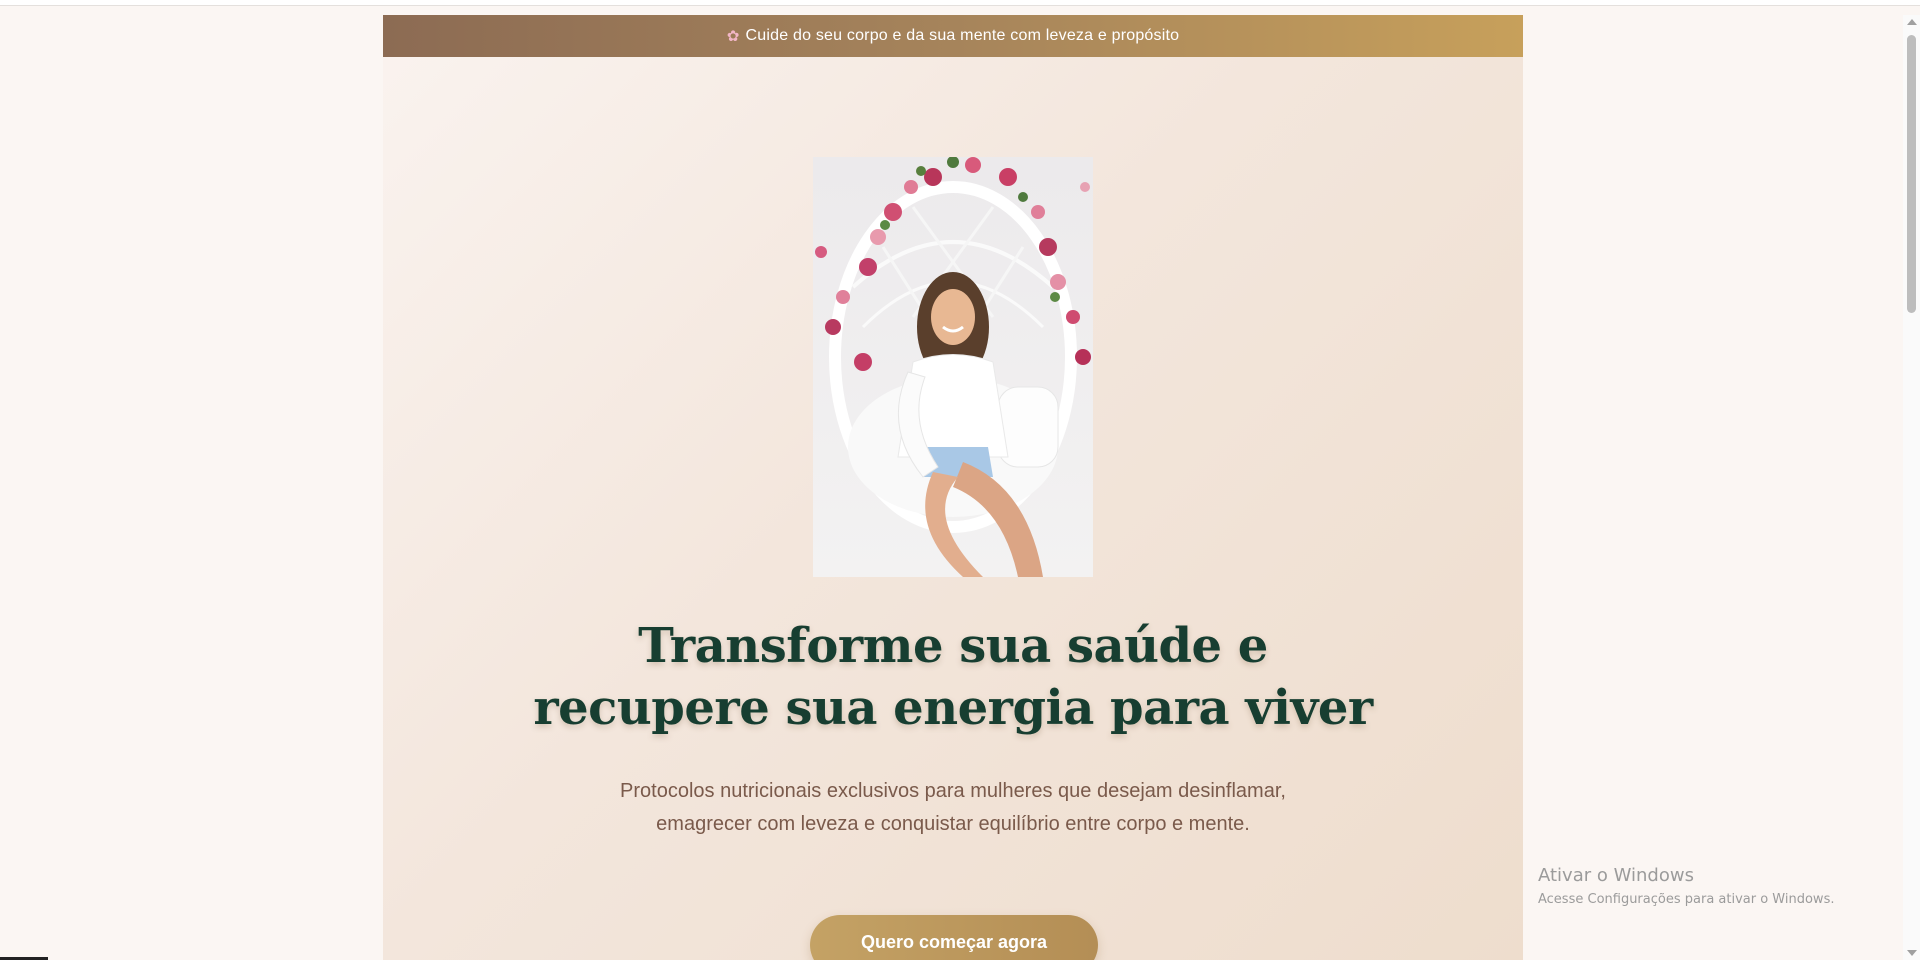 Image resolution: width=1920 pixels, height=960 pixels. I want to click on headline-line-2: recupere sua energia para viver, so click(953, 708).